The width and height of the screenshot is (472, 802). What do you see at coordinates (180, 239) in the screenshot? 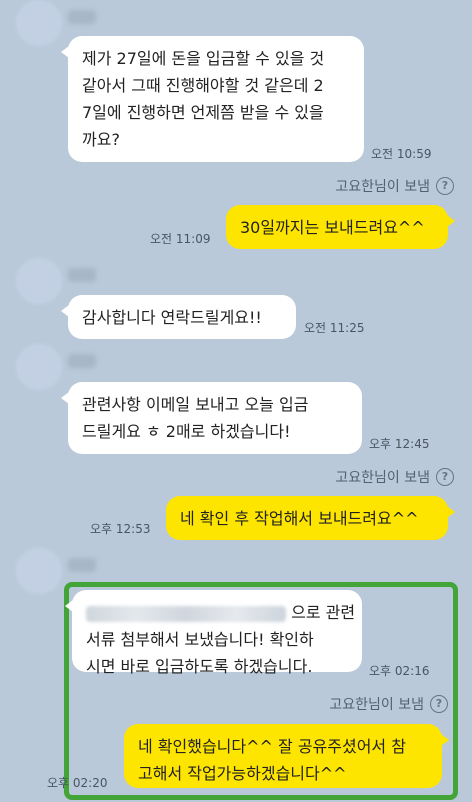
I see `message-time: 오전 11:09` at bounding box center [180, 239].